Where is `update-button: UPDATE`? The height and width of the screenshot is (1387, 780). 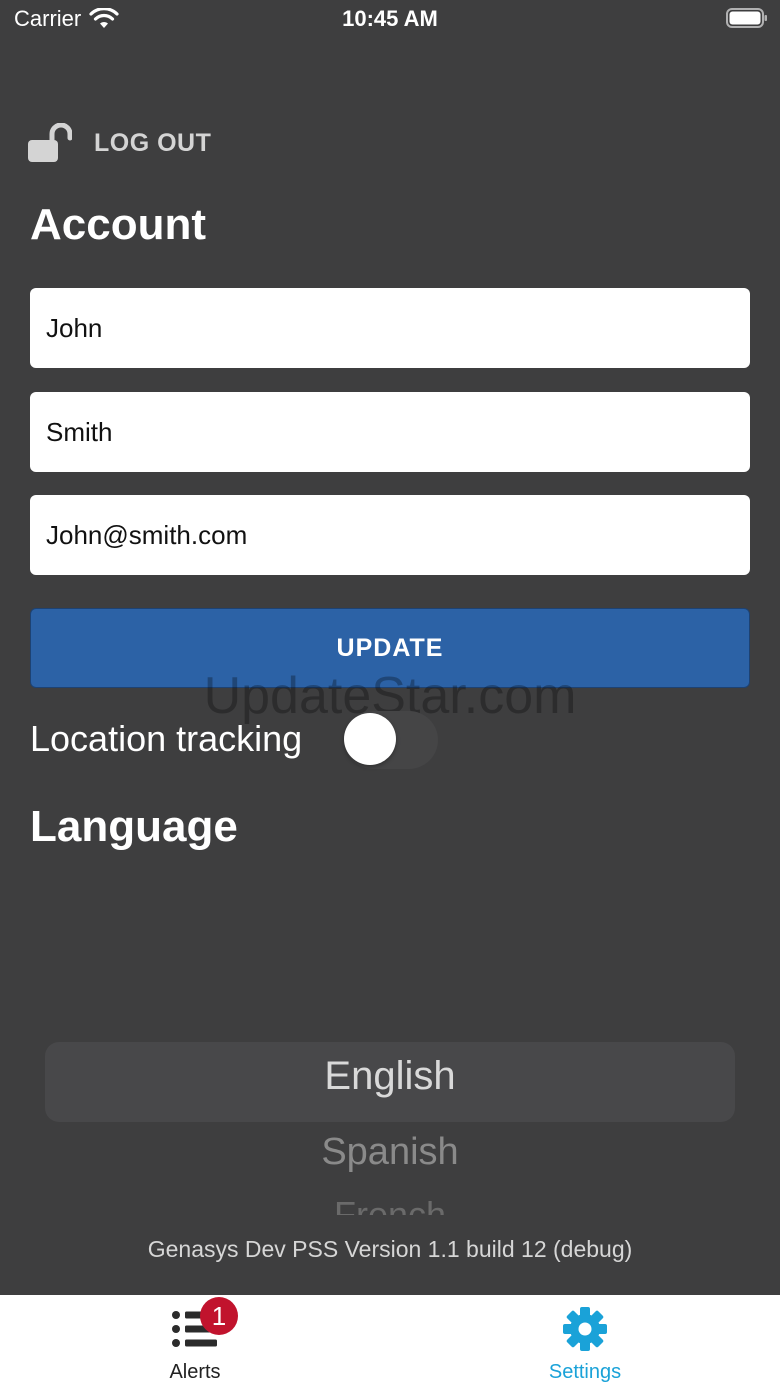
update-button: UPDATE is located at coordinates (390, 648).